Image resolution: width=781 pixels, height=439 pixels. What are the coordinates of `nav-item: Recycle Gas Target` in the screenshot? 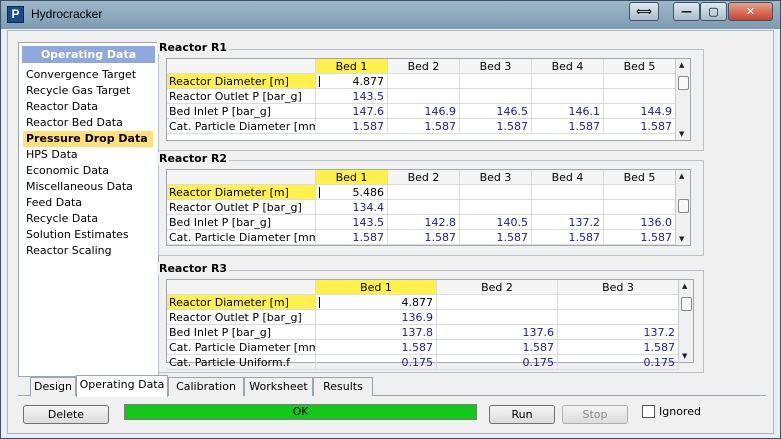 It's located at (88, 91).